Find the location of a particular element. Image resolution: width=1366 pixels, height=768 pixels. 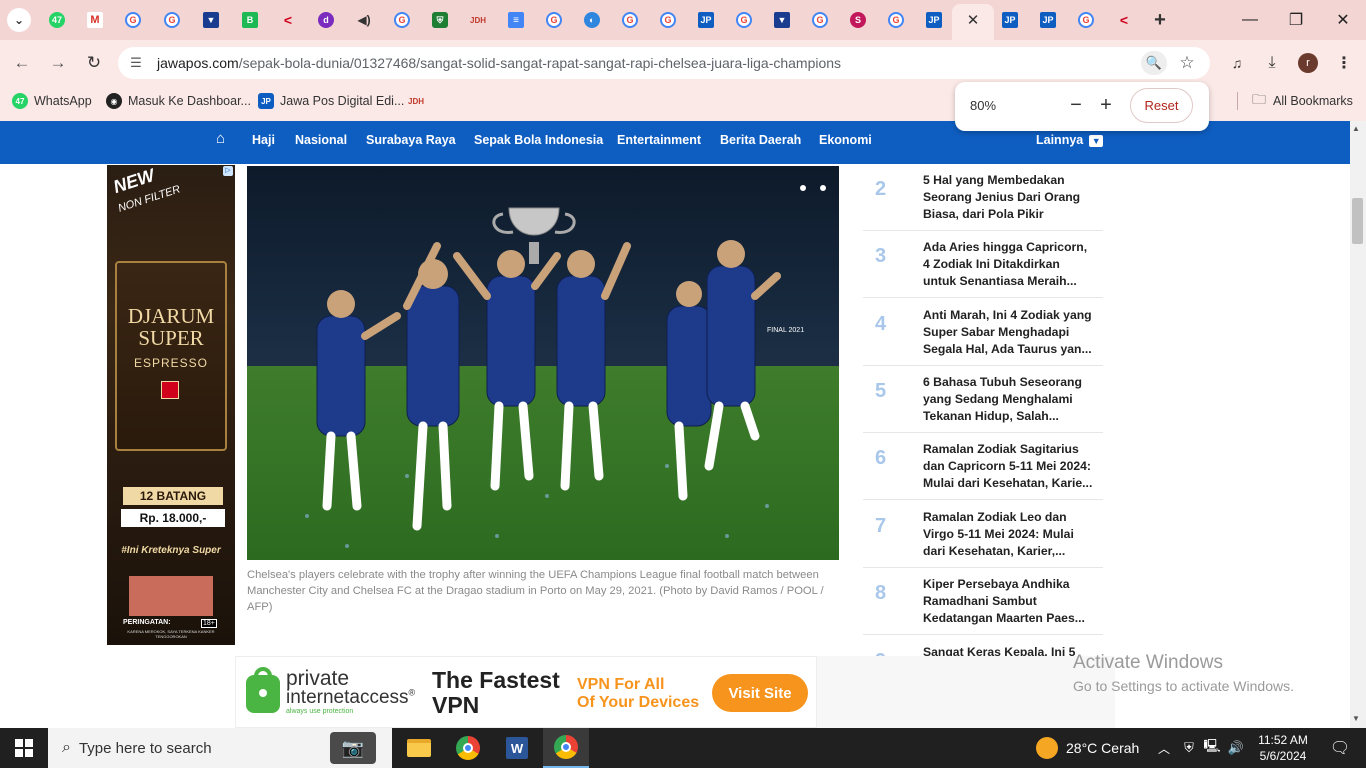

zoom-out-button: − is located at coordinates (1076, 105).